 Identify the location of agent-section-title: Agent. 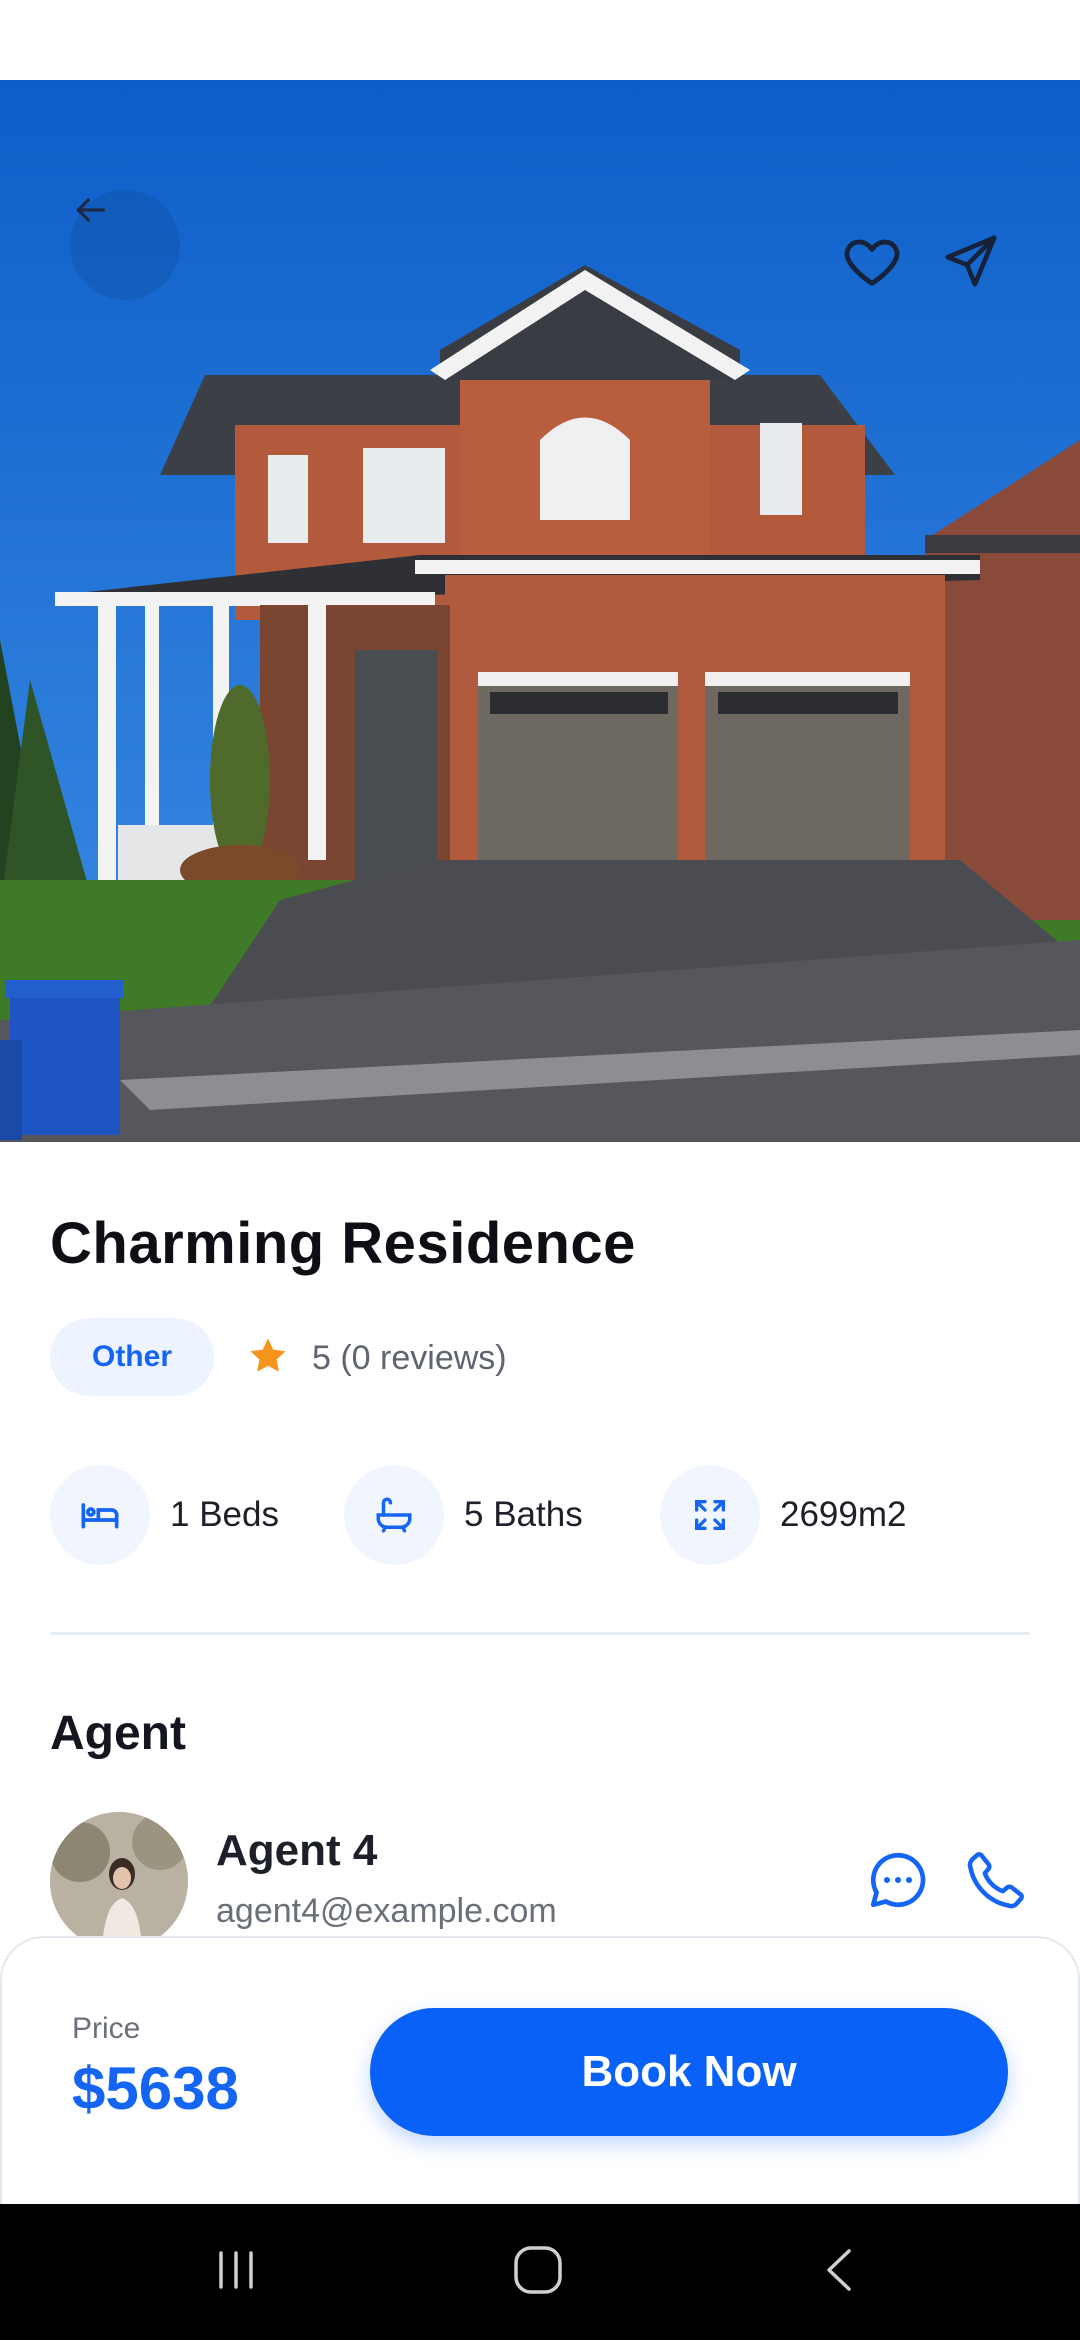
(118, 1733).